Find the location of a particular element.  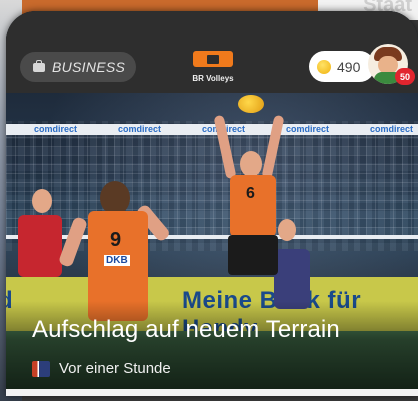

player-red-left is located at coordinates (40, 246).